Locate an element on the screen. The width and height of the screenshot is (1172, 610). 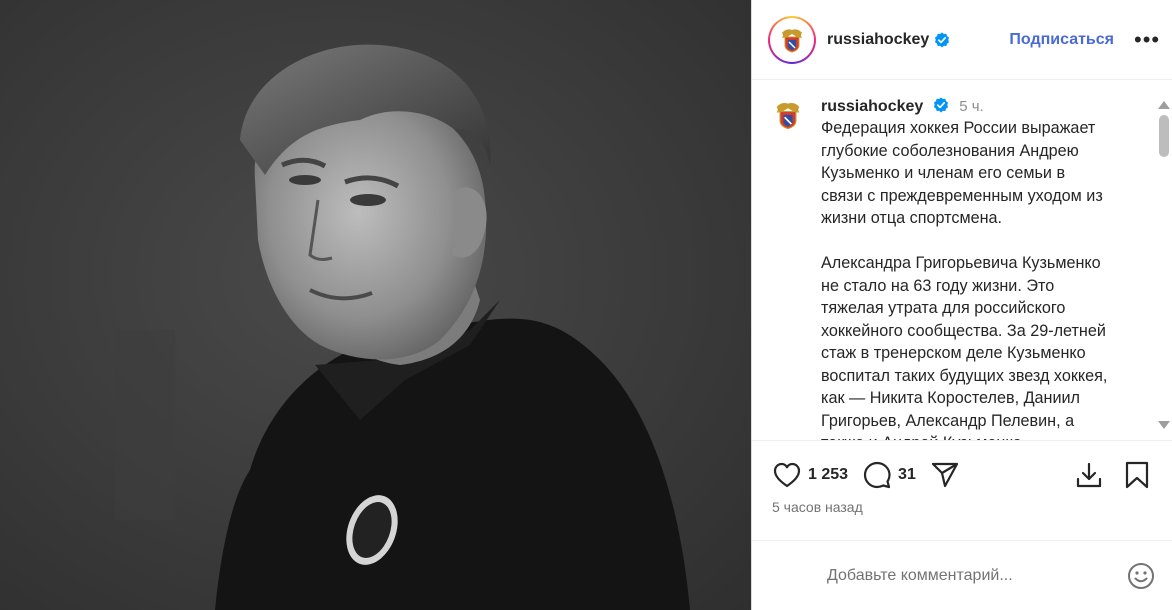
scroll-thumb is located at coordinates (1164, 136).